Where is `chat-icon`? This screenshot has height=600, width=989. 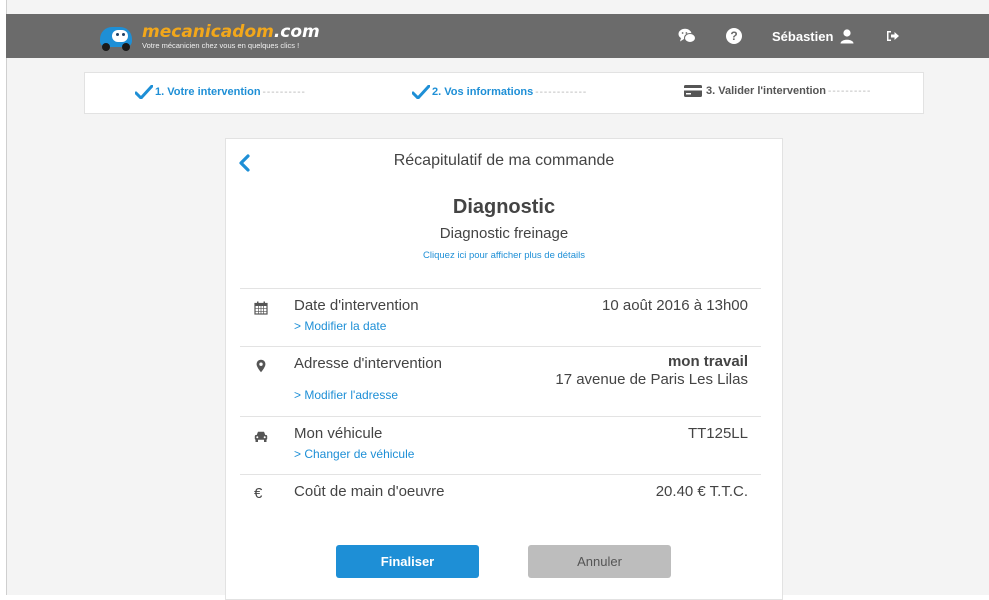
chat-icon is located at coordinates (687, 36).